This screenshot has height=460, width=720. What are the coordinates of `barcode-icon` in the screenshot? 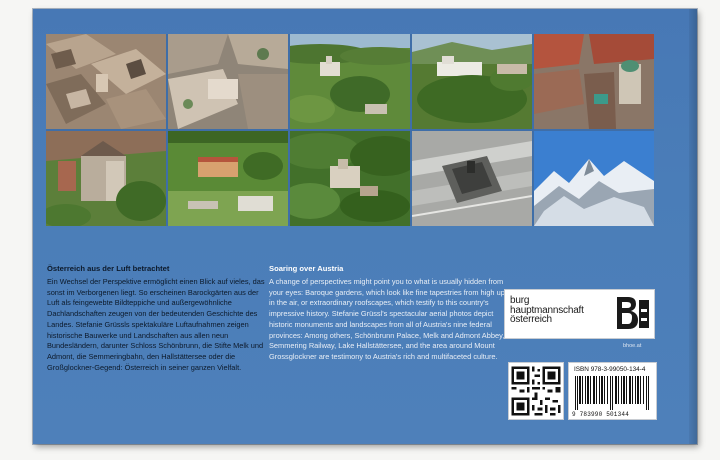 It's located at (612, 393).